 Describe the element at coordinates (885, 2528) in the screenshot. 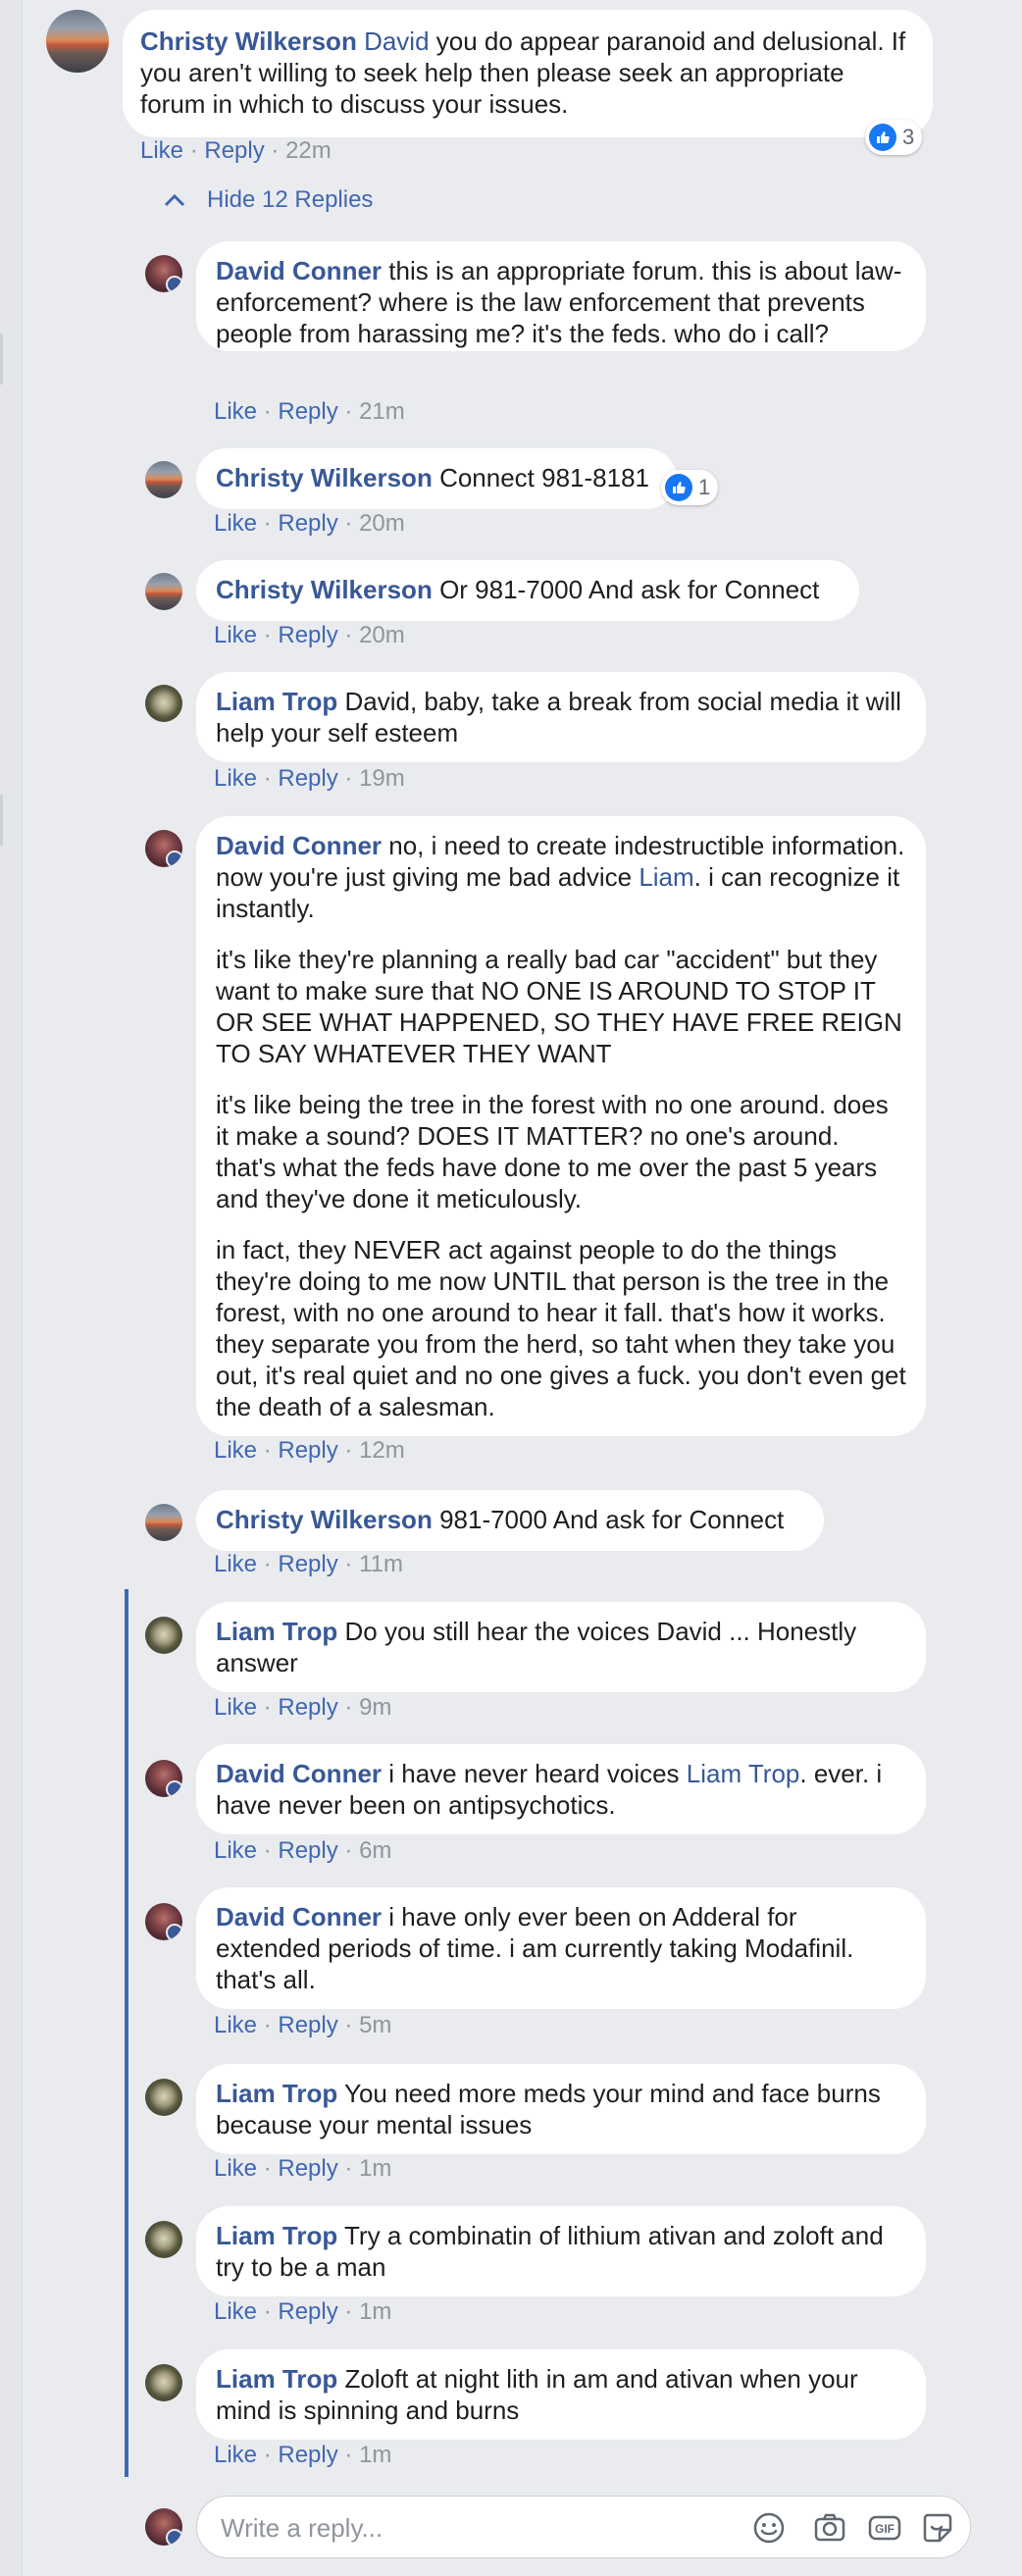

I see `gif-icon: GIF` at that location.